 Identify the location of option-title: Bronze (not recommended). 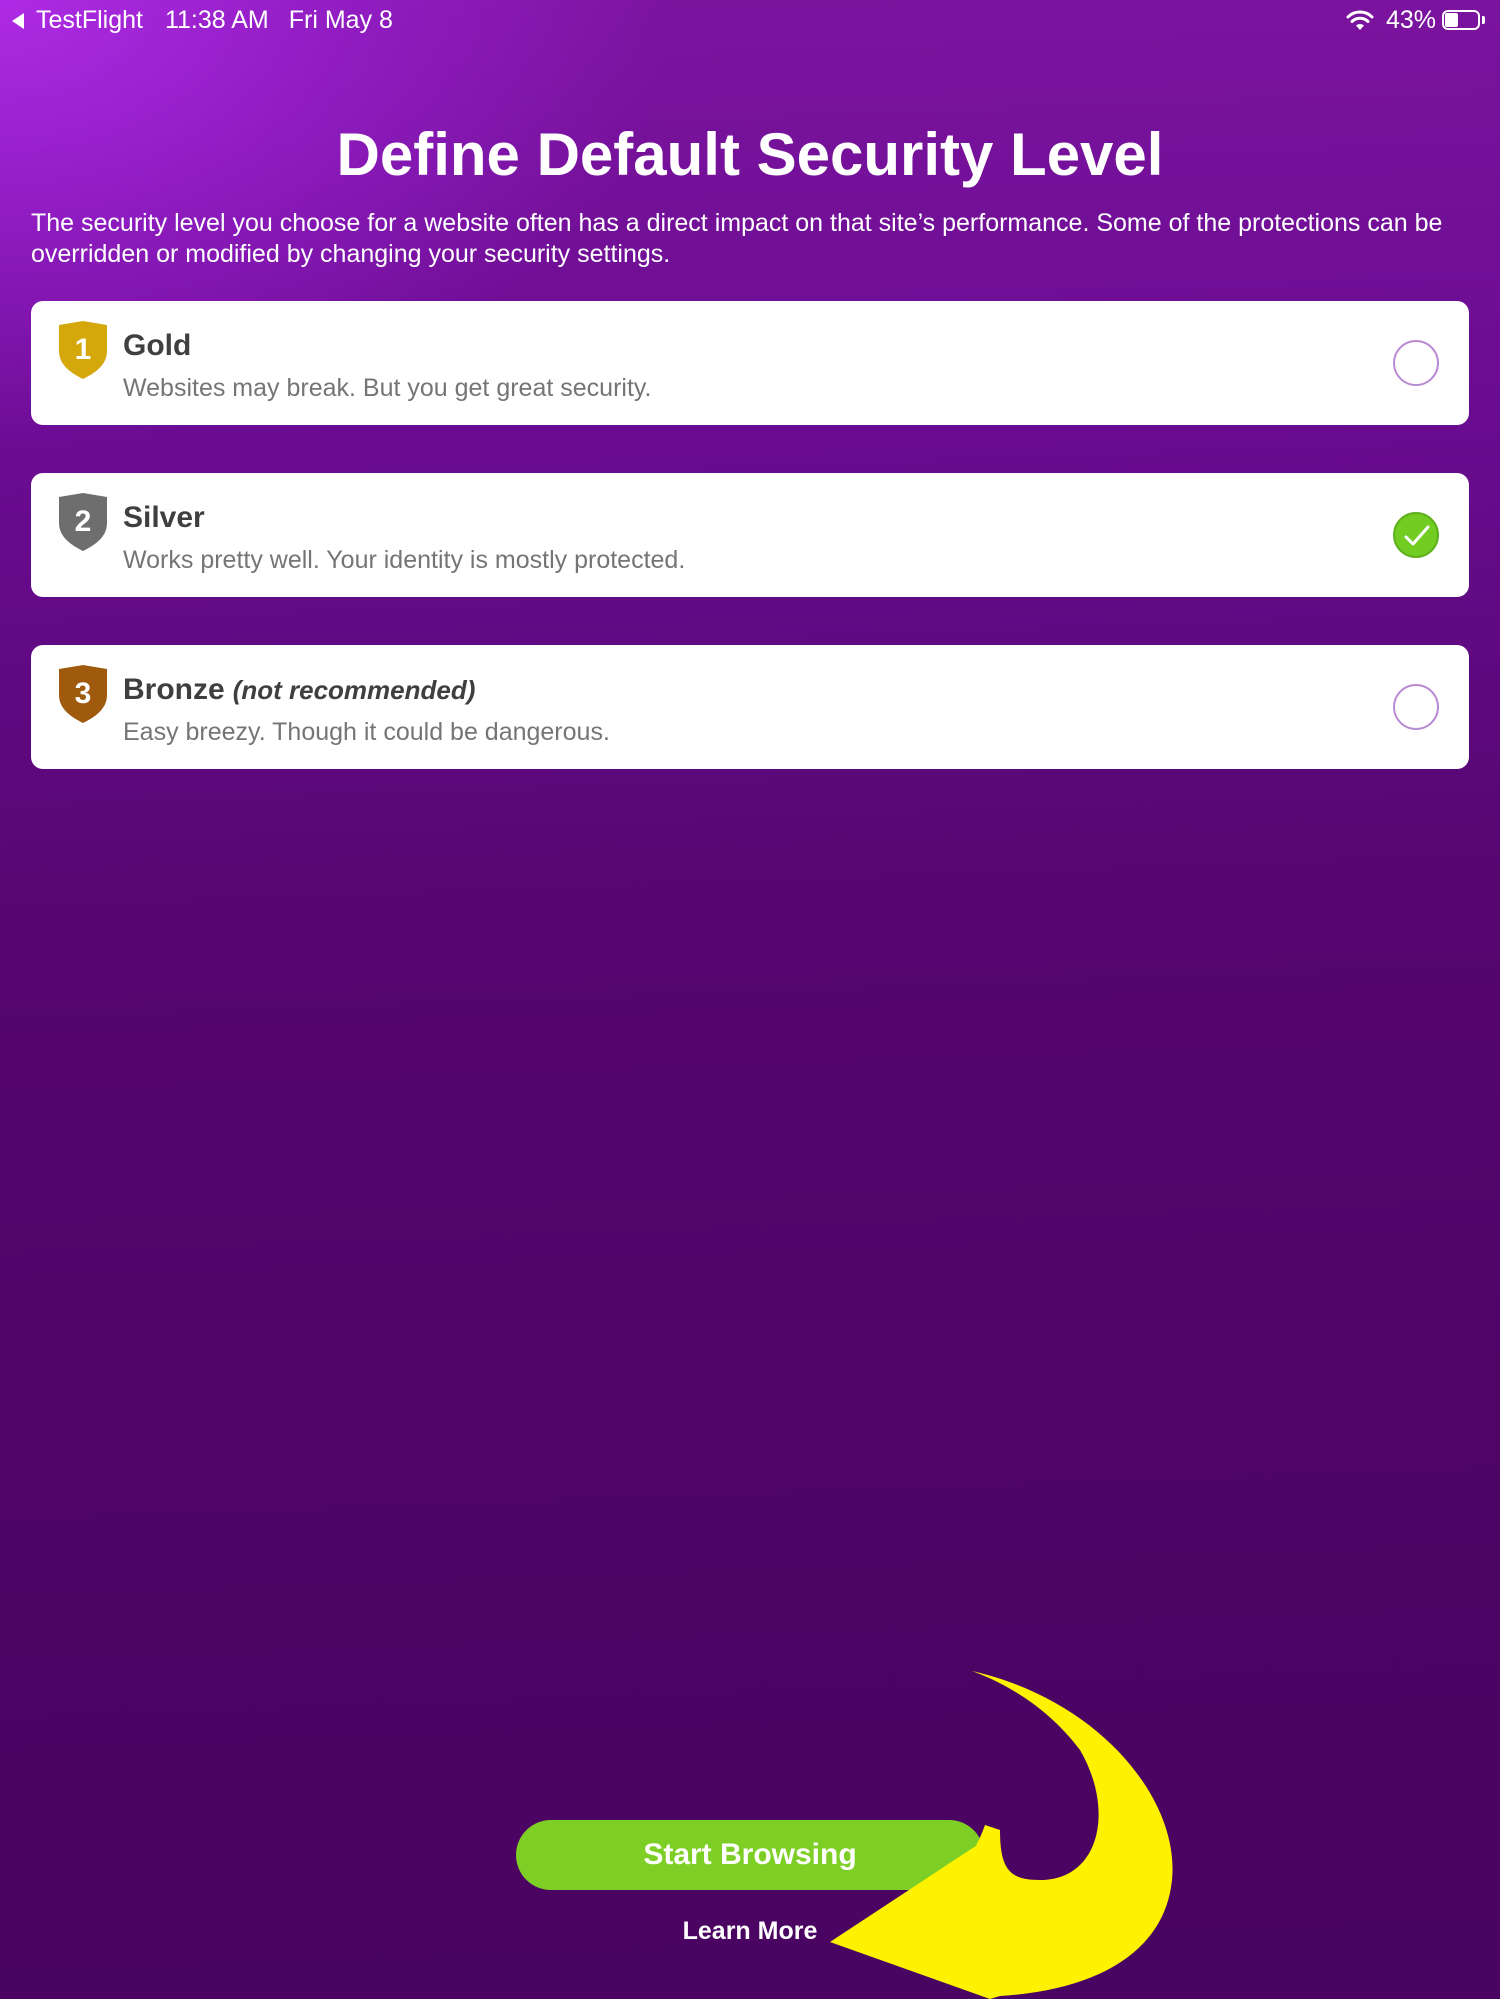
(299, 690).